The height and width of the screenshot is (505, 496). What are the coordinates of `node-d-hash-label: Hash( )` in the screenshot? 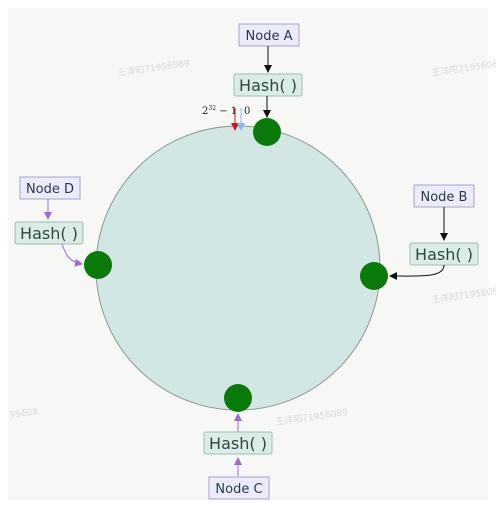 It's located at (49, 233).